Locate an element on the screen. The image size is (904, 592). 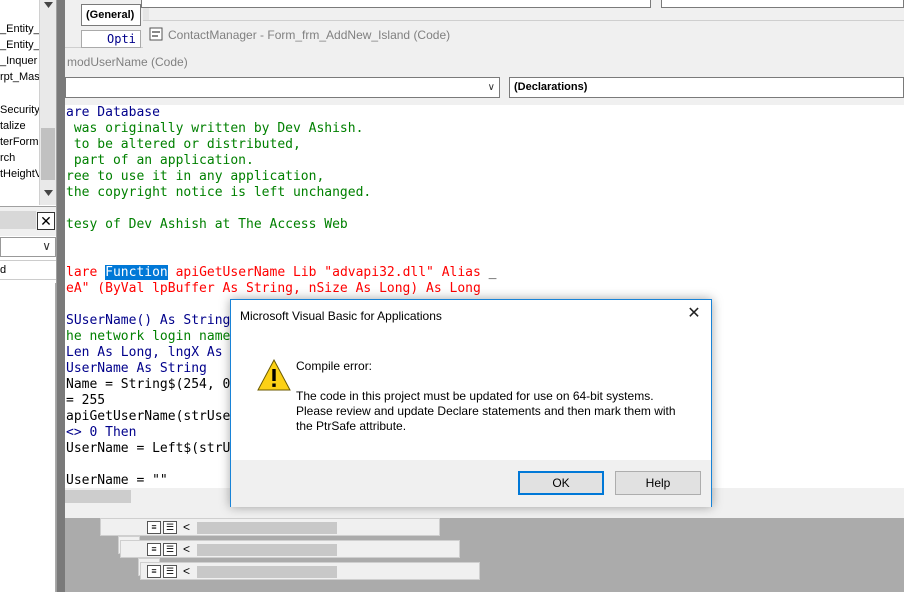
code-token: Name = String$(254, 0 is located at coordinates (148, 384).